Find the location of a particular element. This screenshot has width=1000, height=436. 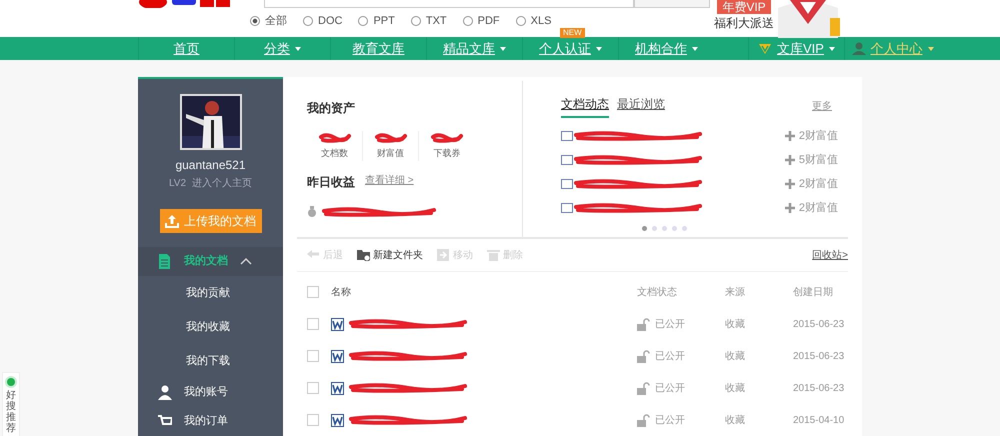

more-link: 更多 is located at coordinates (822, 106).